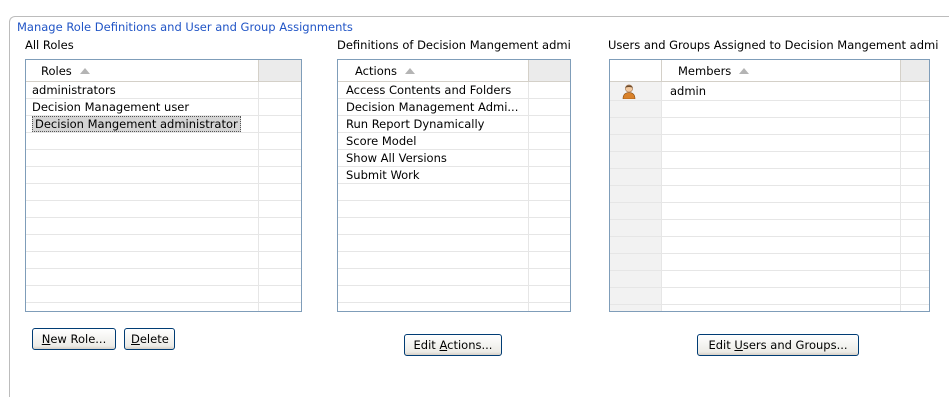 The width and height of the screenshot is (949, 397). I want to click on members-table-header: Members, so click(769, 71).